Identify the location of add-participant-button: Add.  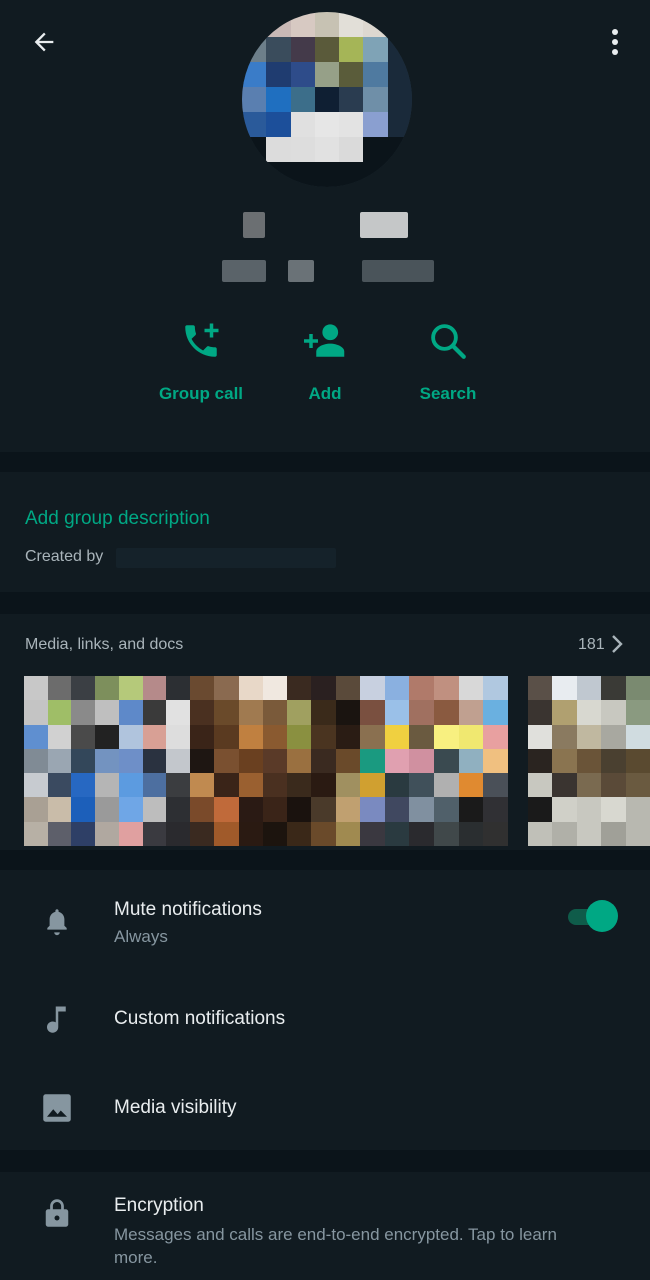
(325, 362).